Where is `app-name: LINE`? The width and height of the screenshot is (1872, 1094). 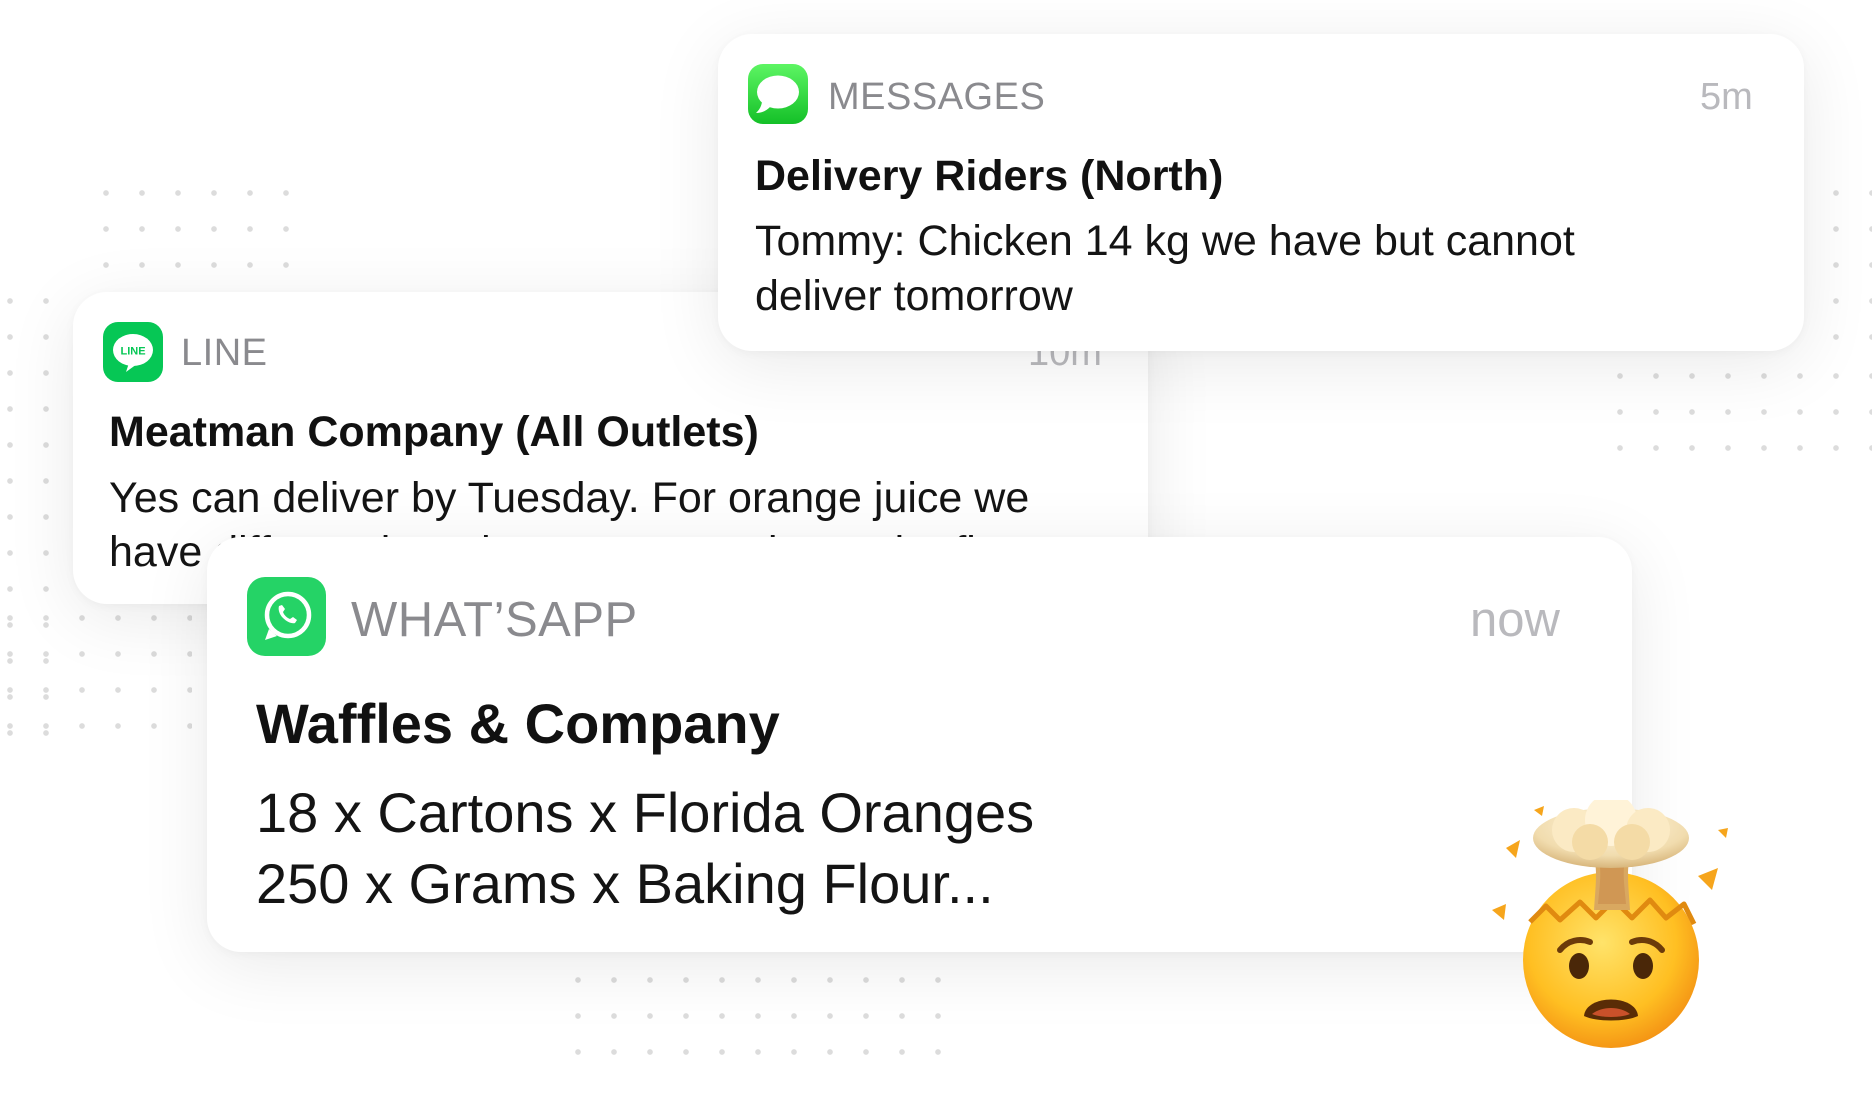
app-name: LINE is located at coordinates (224, 353).